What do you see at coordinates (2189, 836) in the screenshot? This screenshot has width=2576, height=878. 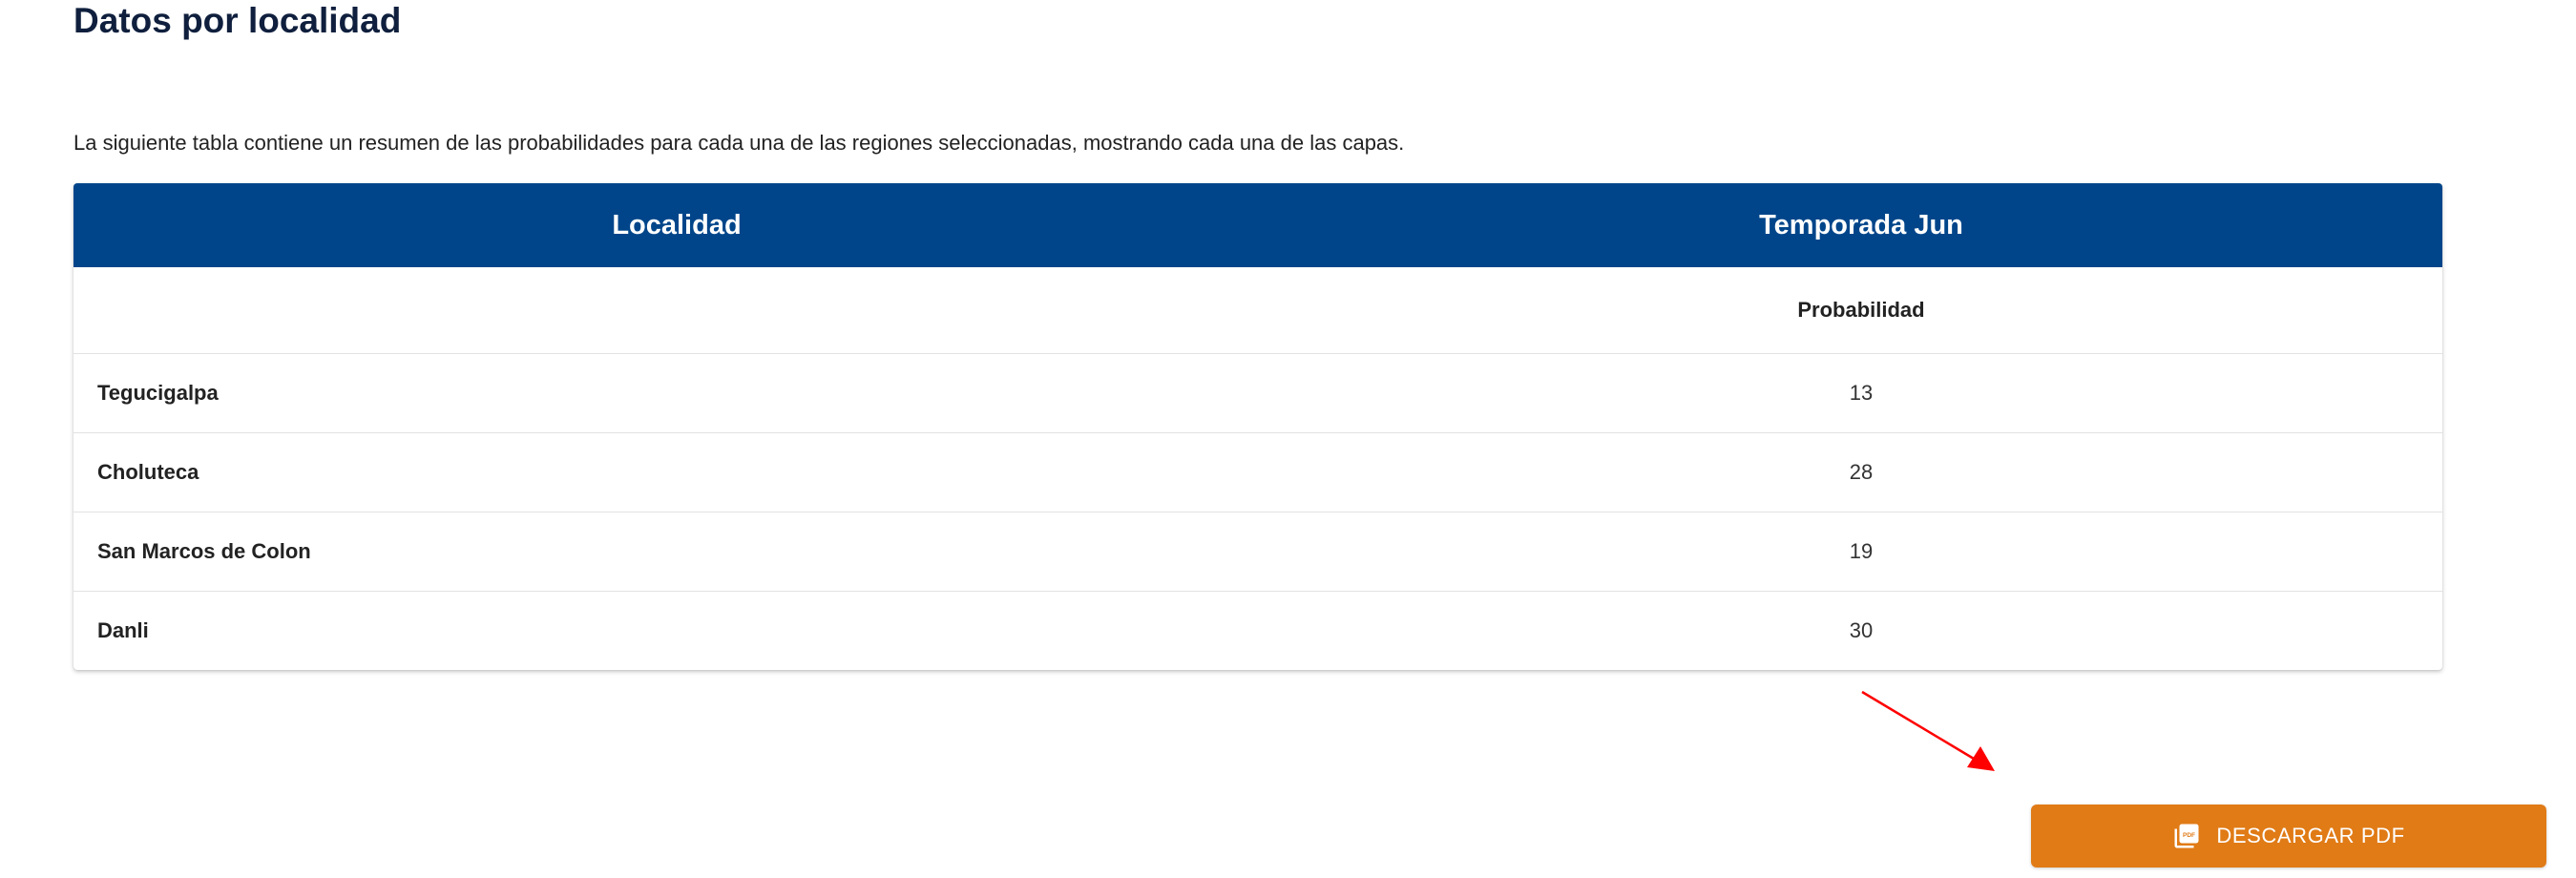 I see `svg-text: PDF` at bounding box center [2189, 836].